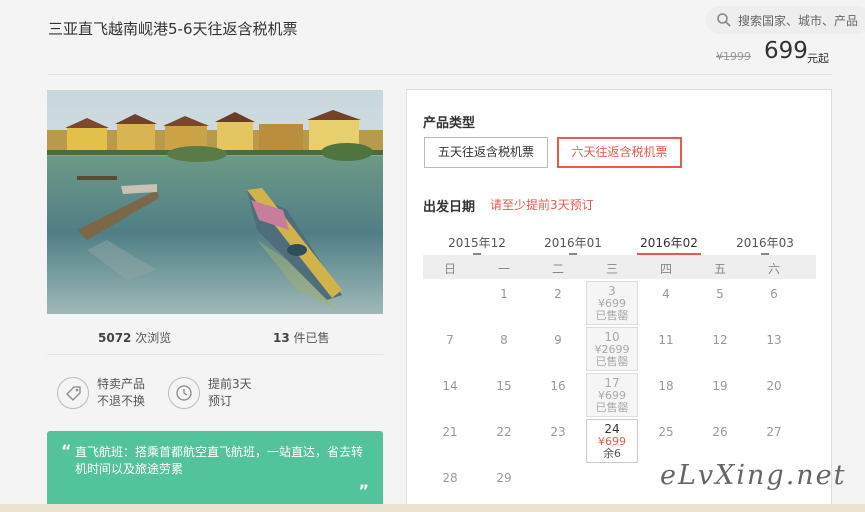  Describe the element at coordinates (612, 291) in the screenshot. I see `day-number: 3` at that location.